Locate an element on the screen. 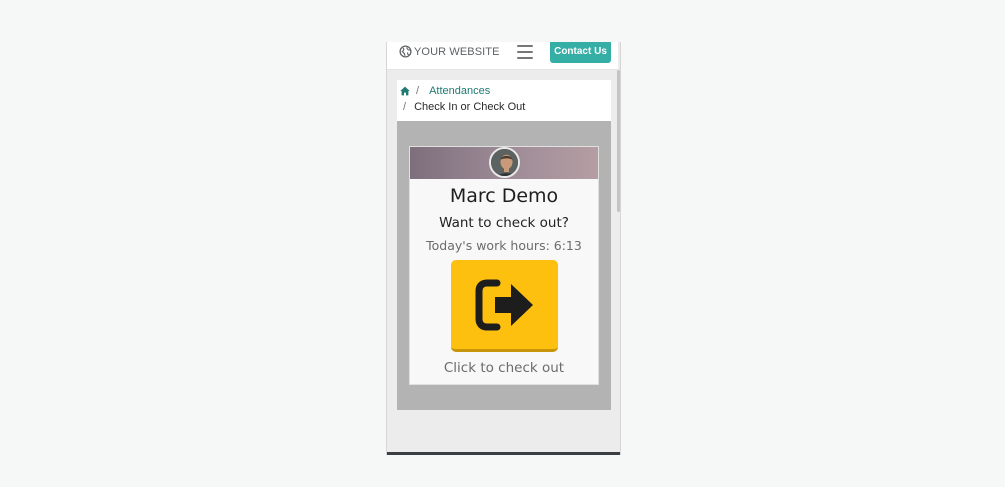 This screenshot has width=1005, height=487. work-hours-text: Today's work hours: 6:13 is located at coordinates (504, 245).